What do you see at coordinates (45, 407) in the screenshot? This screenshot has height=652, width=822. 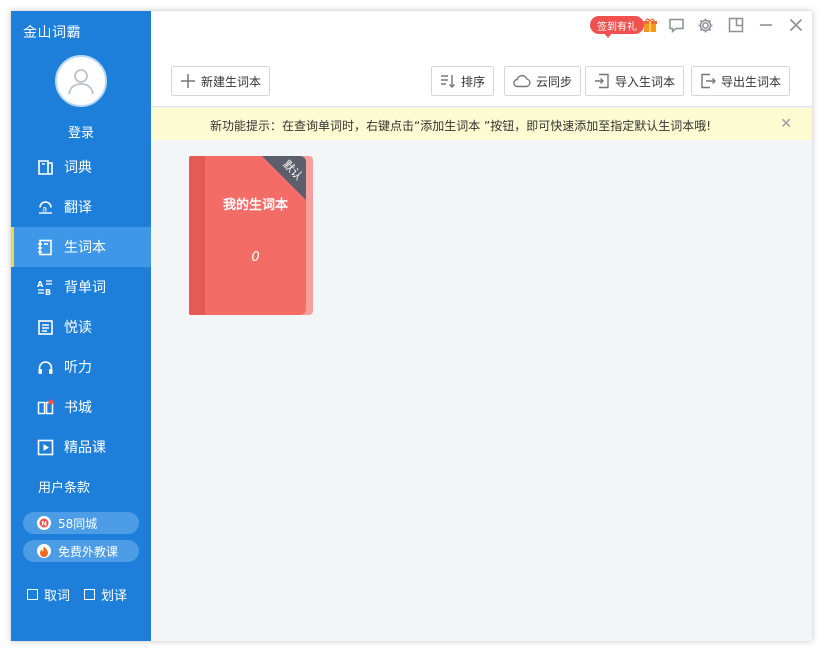 I see `bookstore-icon` at bounding box center [45, 407].